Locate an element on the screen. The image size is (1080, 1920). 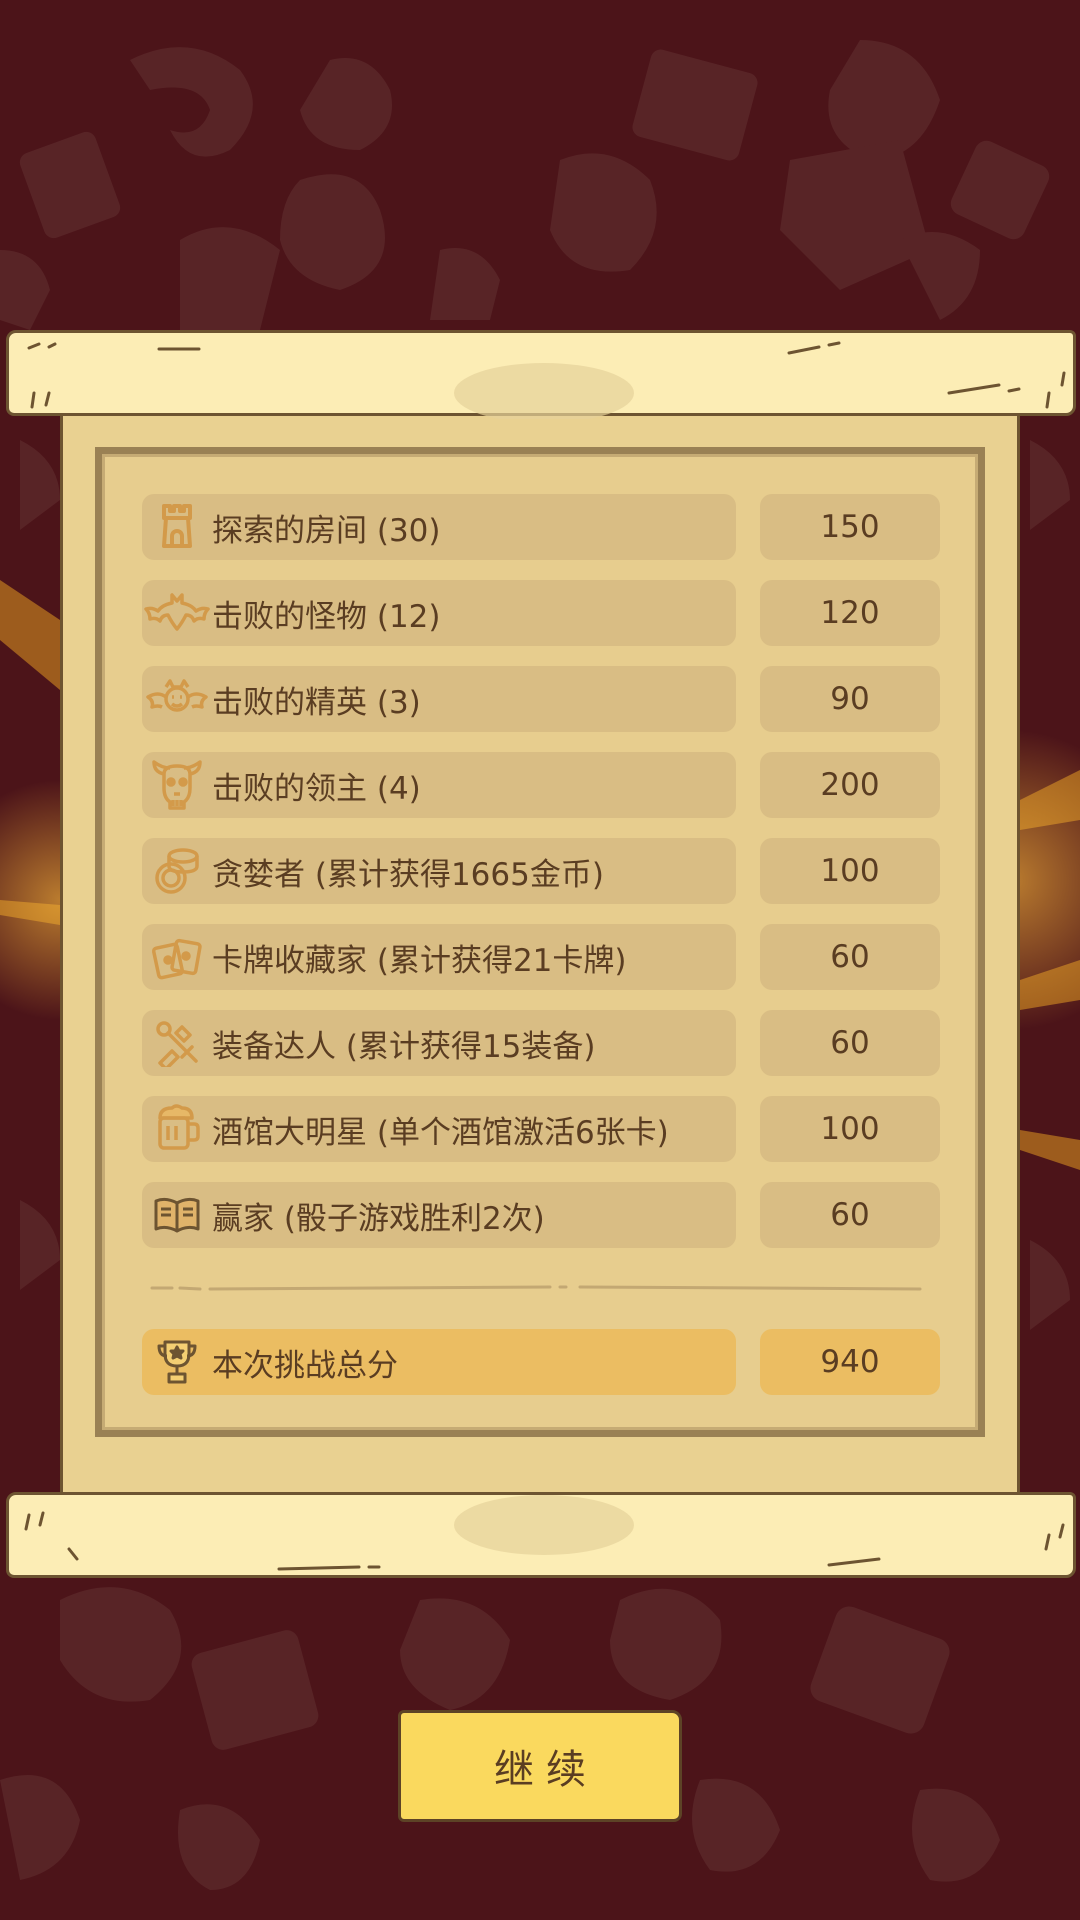
continue-button-label: 继续 is located at coordinates (546, 1770).